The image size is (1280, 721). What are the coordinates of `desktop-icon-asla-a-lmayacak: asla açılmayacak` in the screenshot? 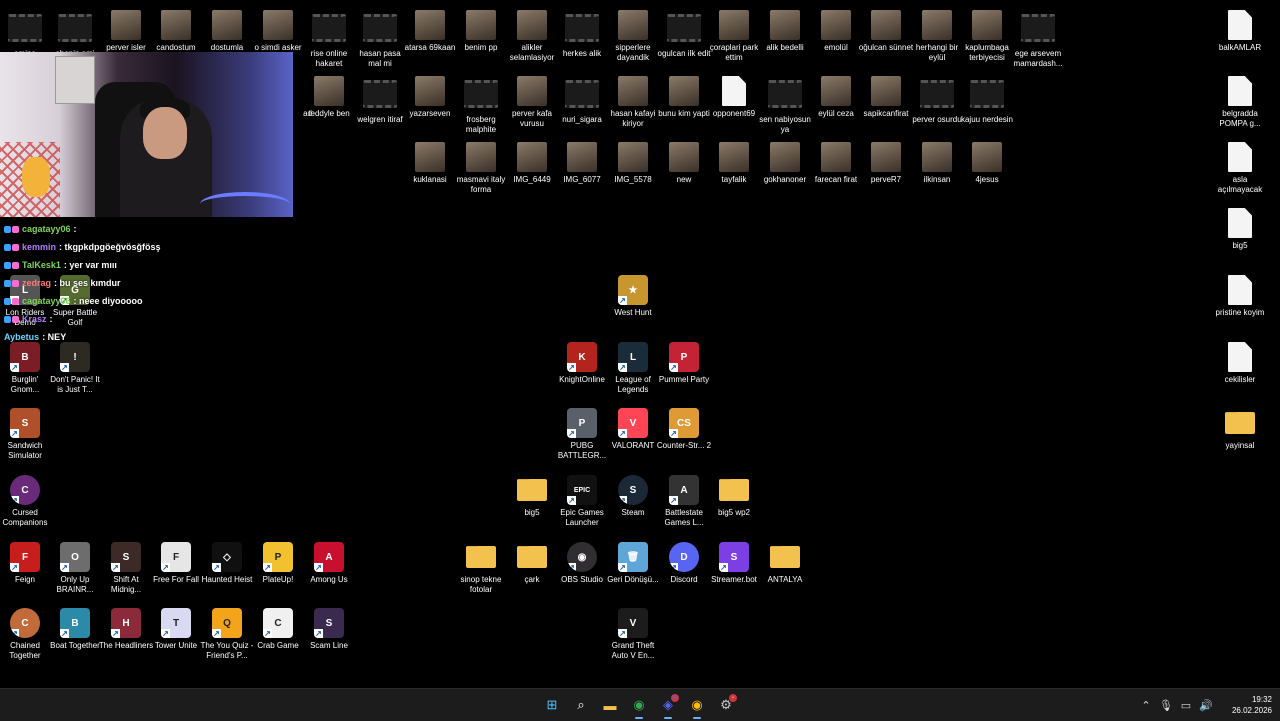 It's located at (1240, 168).